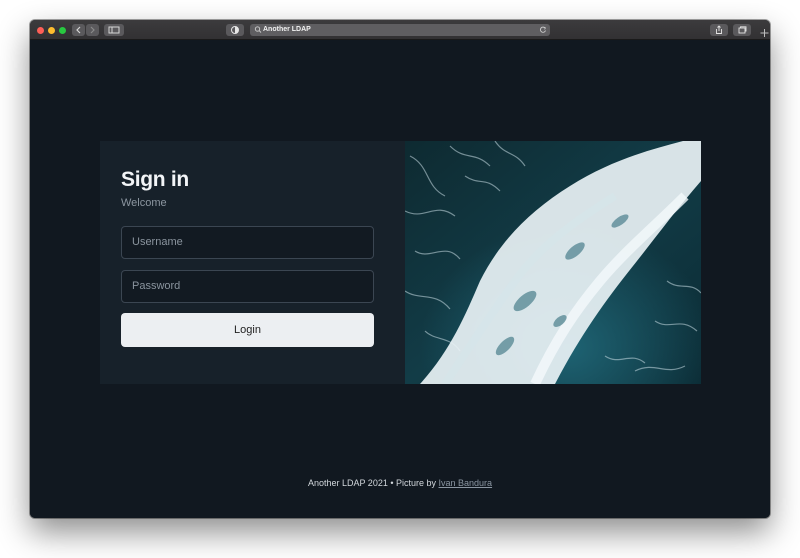 The image size is (800, 558). I want to click on tabs-overview-button, so click(742, 30).